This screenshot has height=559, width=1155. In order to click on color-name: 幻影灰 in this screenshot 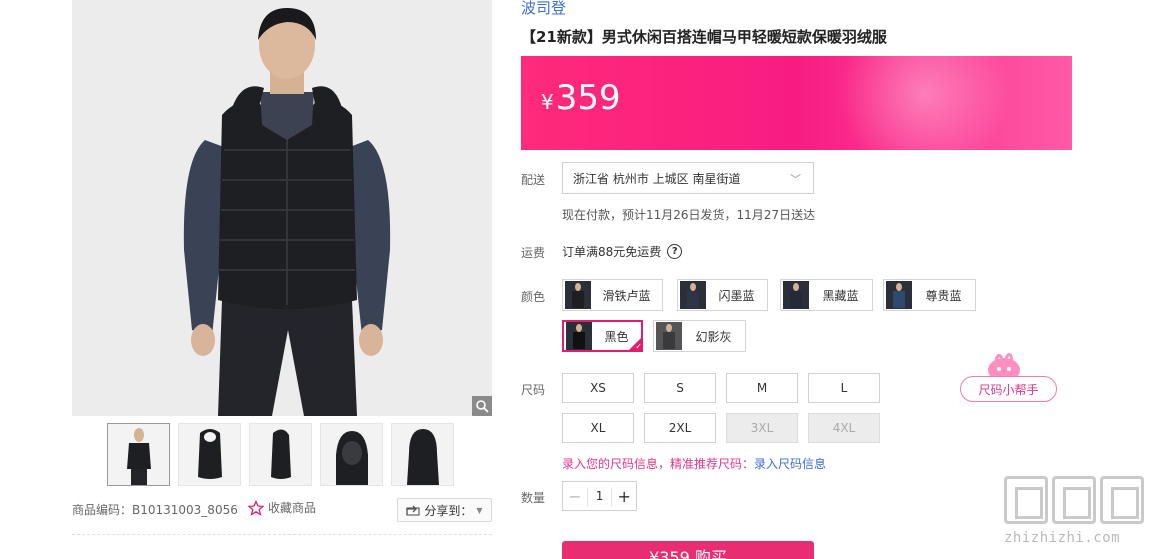, I will do `click(713, 336)`.